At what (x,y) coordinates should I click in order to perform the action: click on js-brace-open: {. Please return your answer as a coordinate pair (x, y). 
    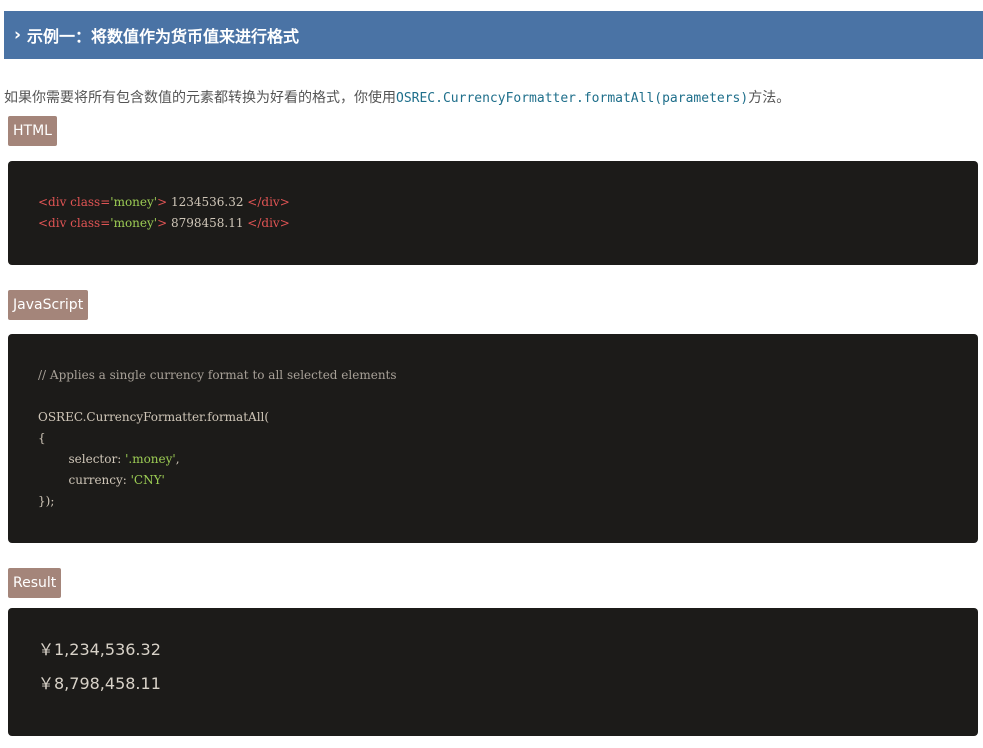
    Looking at the image, I should click on (42, 438).